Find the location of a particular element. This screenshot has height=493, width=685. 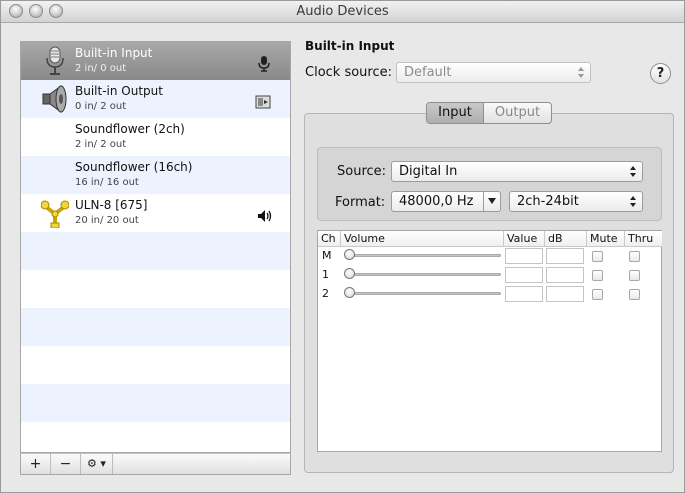

device-name: ULN-8 [675] is located at coordinates (111, 205).